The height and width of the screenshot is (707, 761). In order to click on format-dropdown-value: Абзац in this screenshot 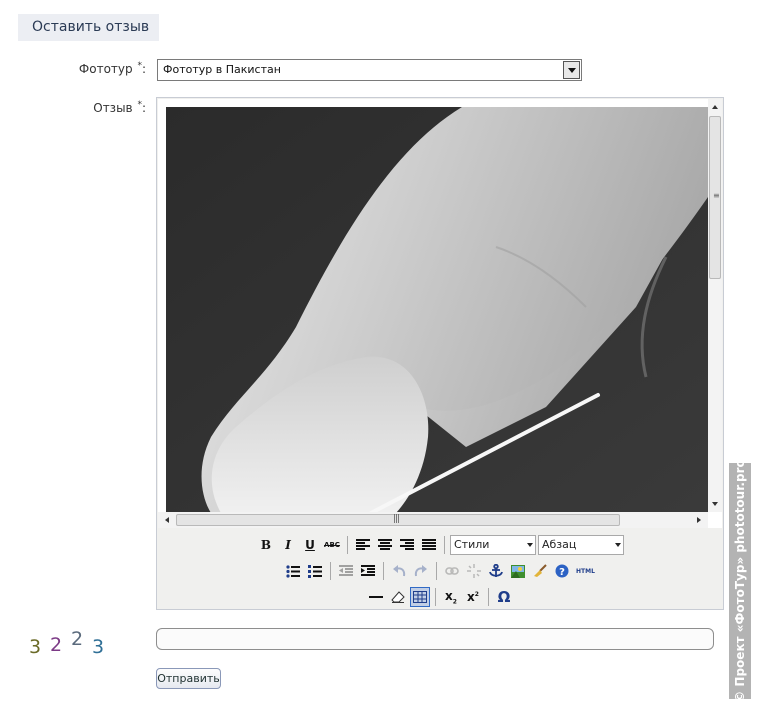, I will do `click(559, 544)`.